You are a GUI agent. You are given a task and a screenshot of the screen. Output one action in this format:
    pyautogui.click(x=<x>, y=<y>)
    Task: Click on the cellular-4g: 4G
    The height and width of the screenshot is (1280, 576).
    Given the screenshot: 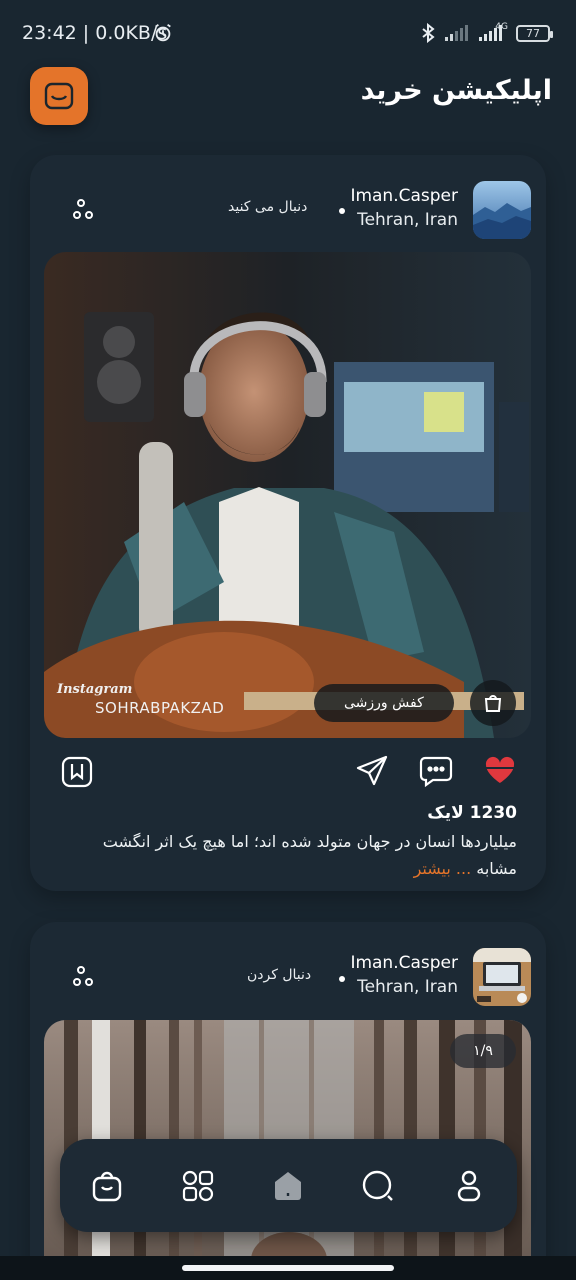 What is the action you would take?
    pyautogui.click(x=493, y=31)
    